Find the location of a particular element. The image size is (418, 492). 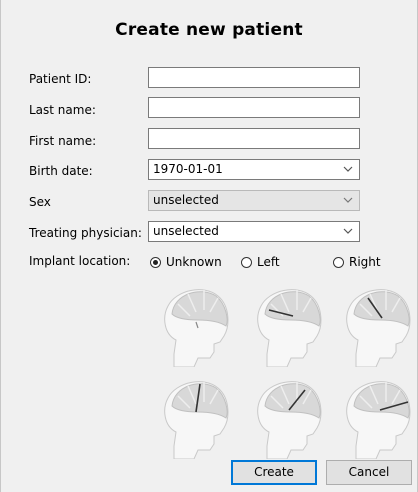

dialog-title: Create new patient is located at coordinates (209, 30).